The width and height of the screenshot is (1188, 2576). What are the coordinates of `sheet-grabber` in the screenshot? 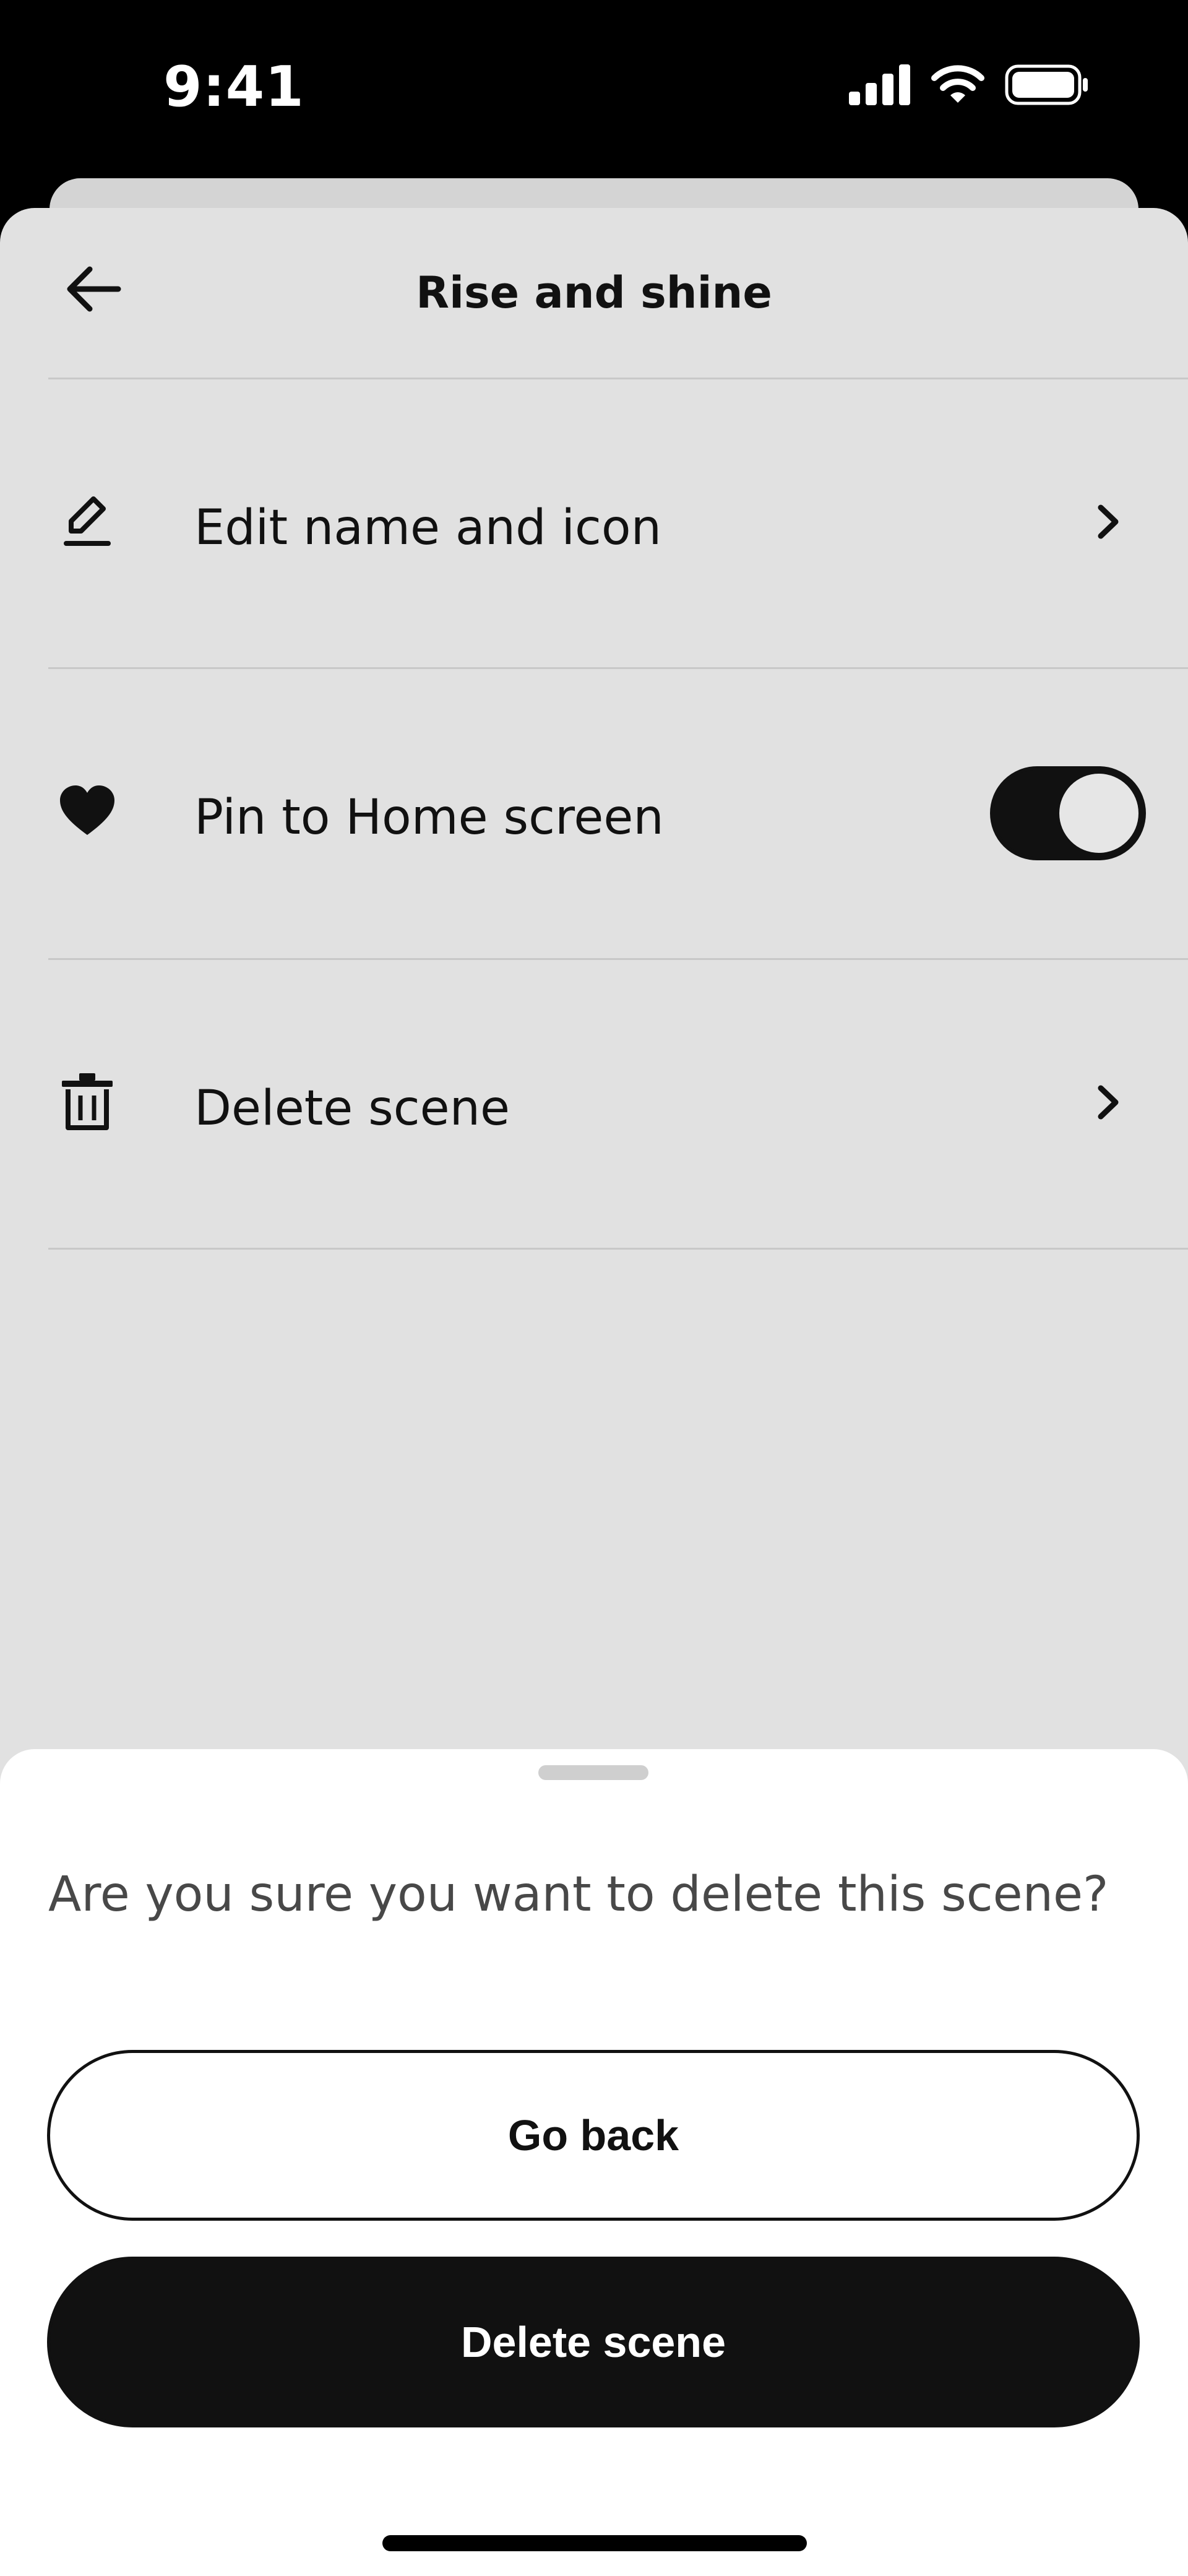 It's located at (593, 1772).